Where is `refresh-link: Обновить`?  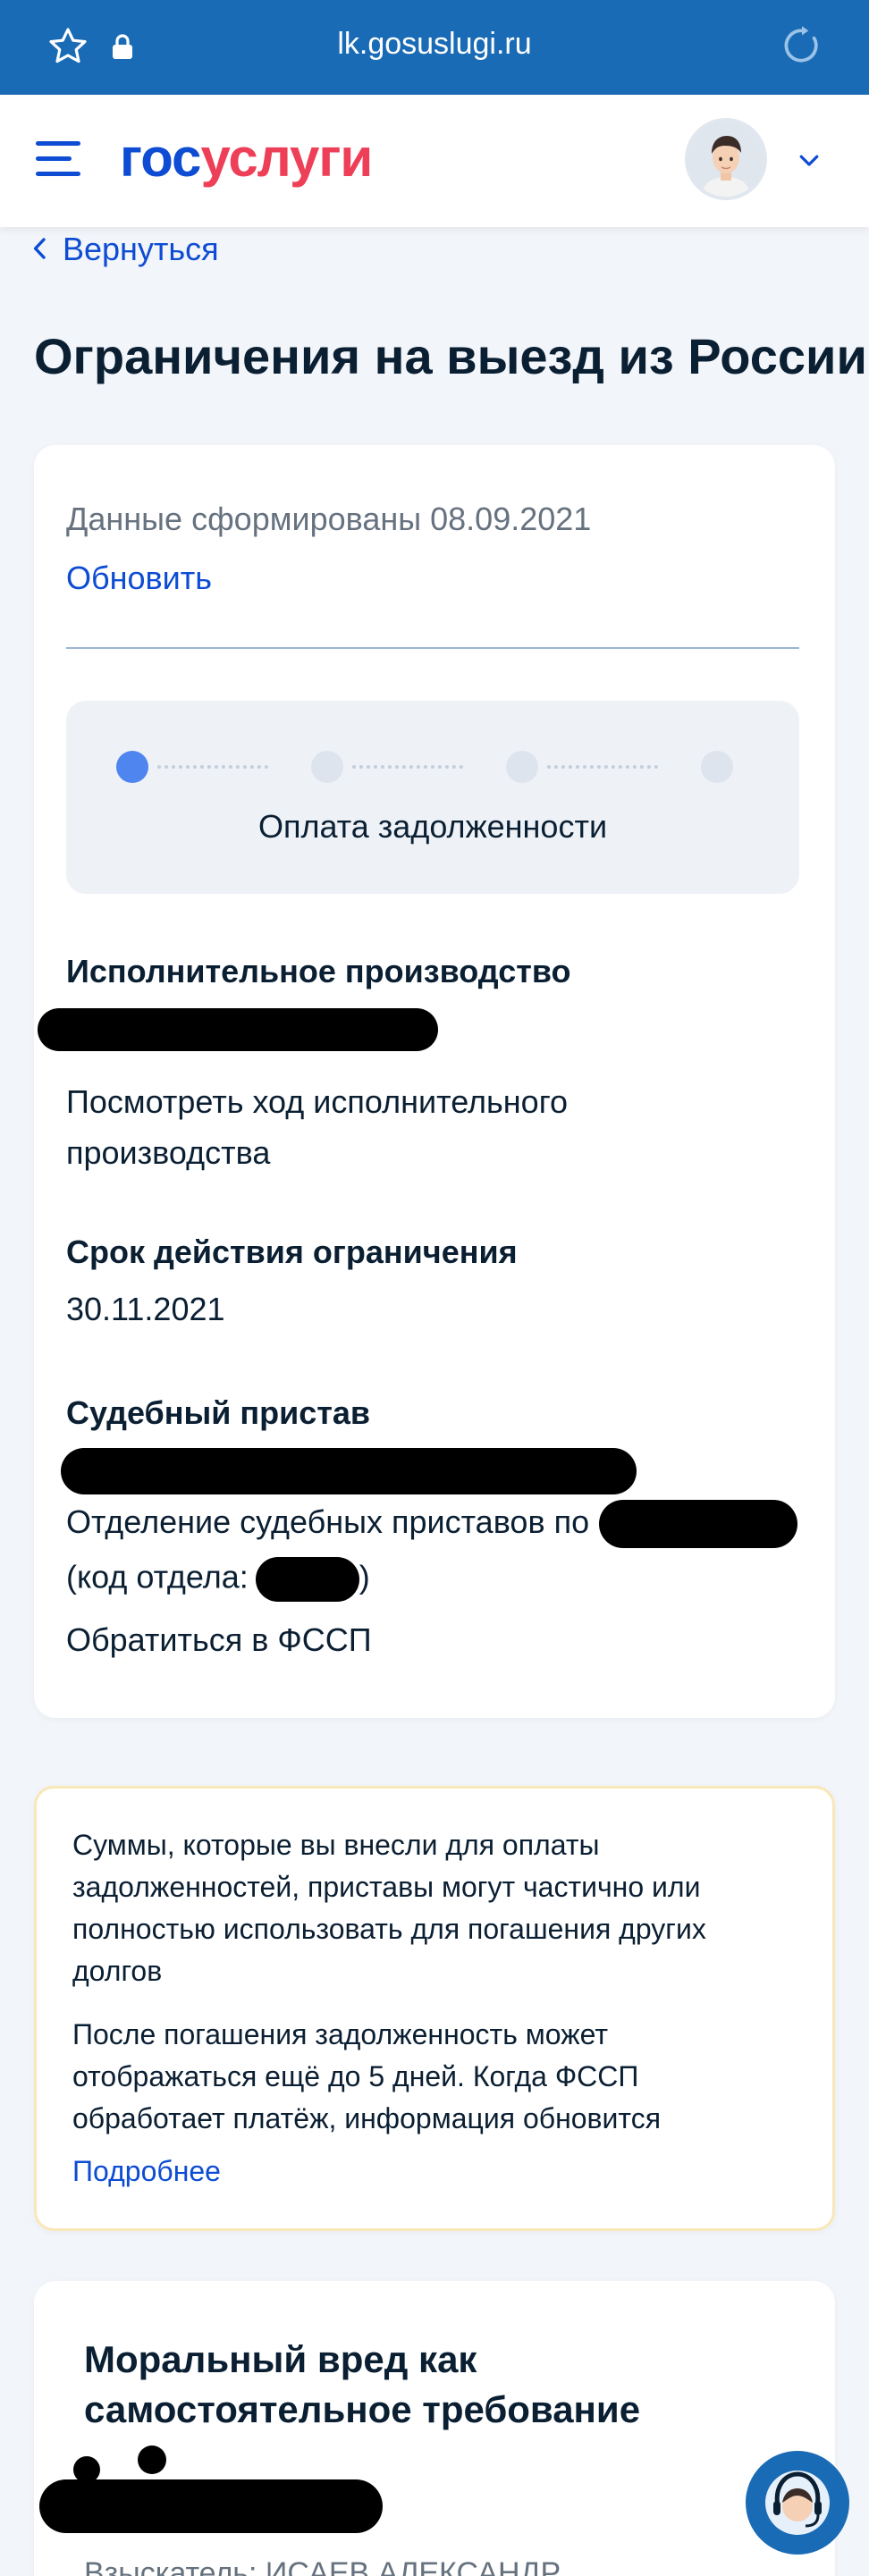
refresh-link: Обновить is located at coordinates (139, 579).